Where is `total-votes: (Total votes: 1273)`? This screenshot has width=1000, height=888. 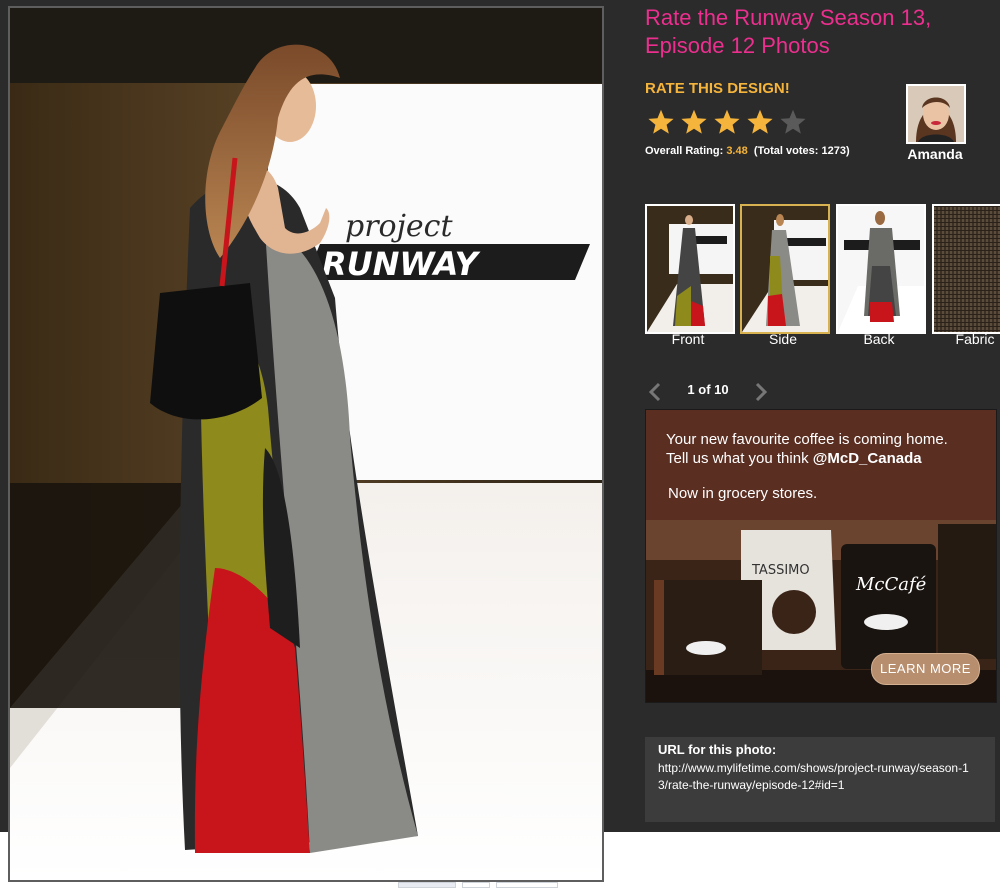
total-votes: (Total votes: 1273) is located at coordinates (801, 151).